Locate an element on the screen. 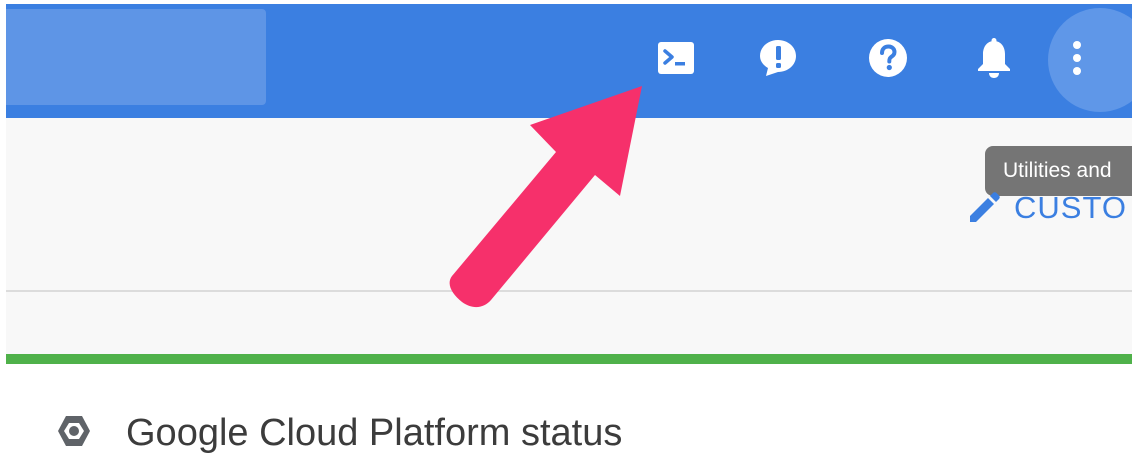  customize-label: CUSTO is located at coordinates (1070, 207).